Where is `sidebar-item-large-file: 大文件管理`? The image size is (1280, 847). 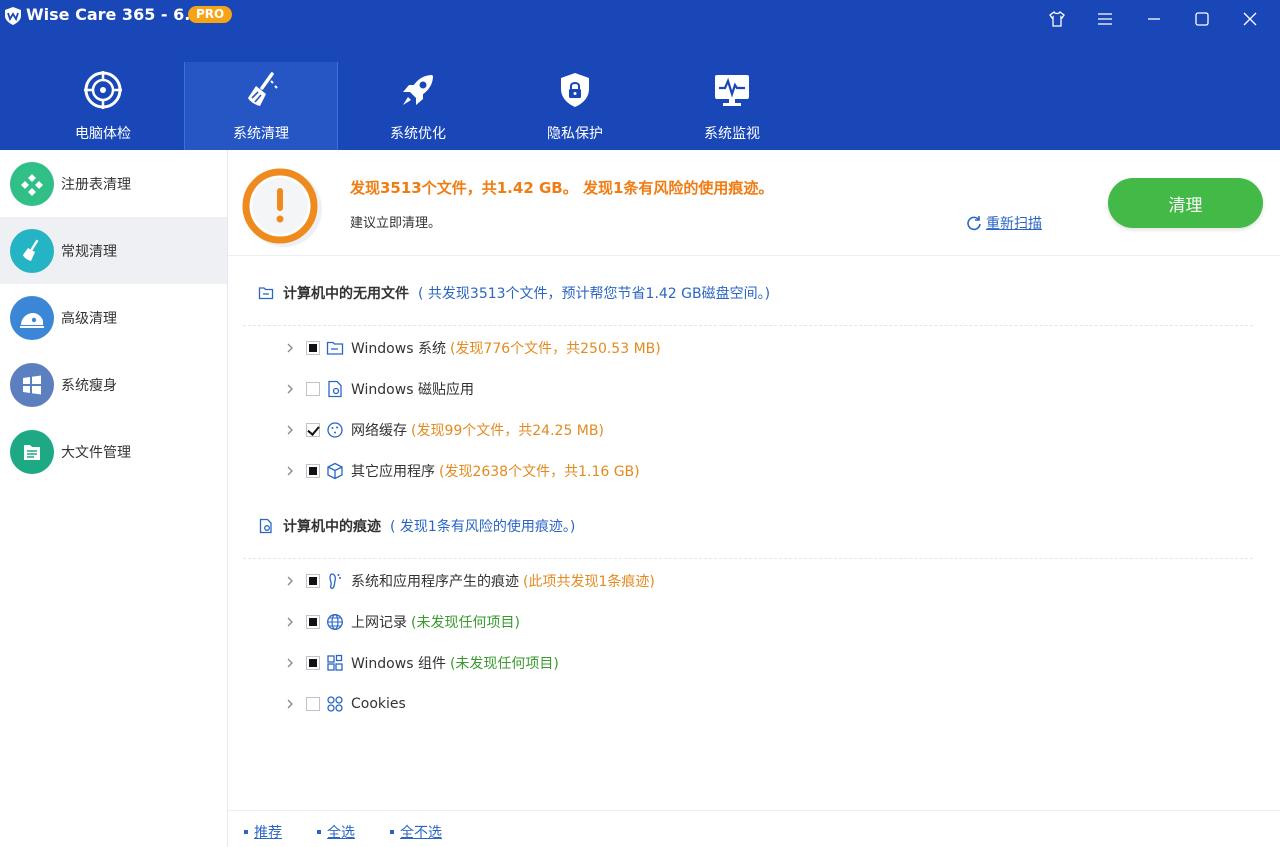
sidebar-item-large-file: 大文件管理 is located at coordinates (113, 451).